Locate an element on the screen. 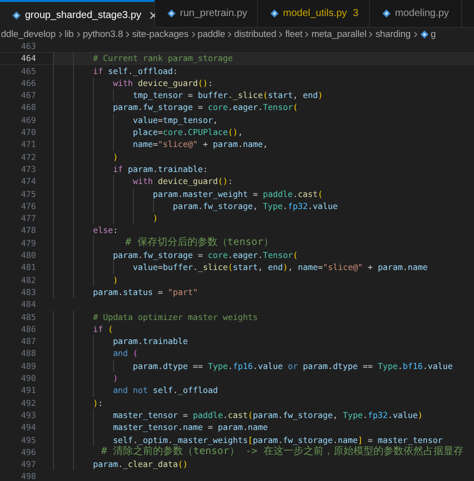  code-comment: # Current rank param_storage is located at coordinates (143, 58).